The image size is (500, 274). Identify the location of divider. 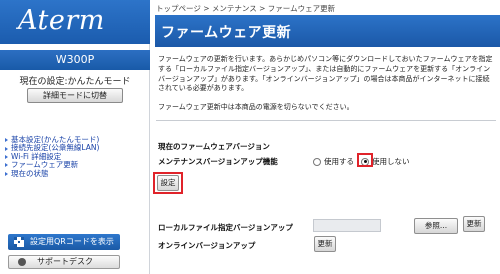
(326, 120).